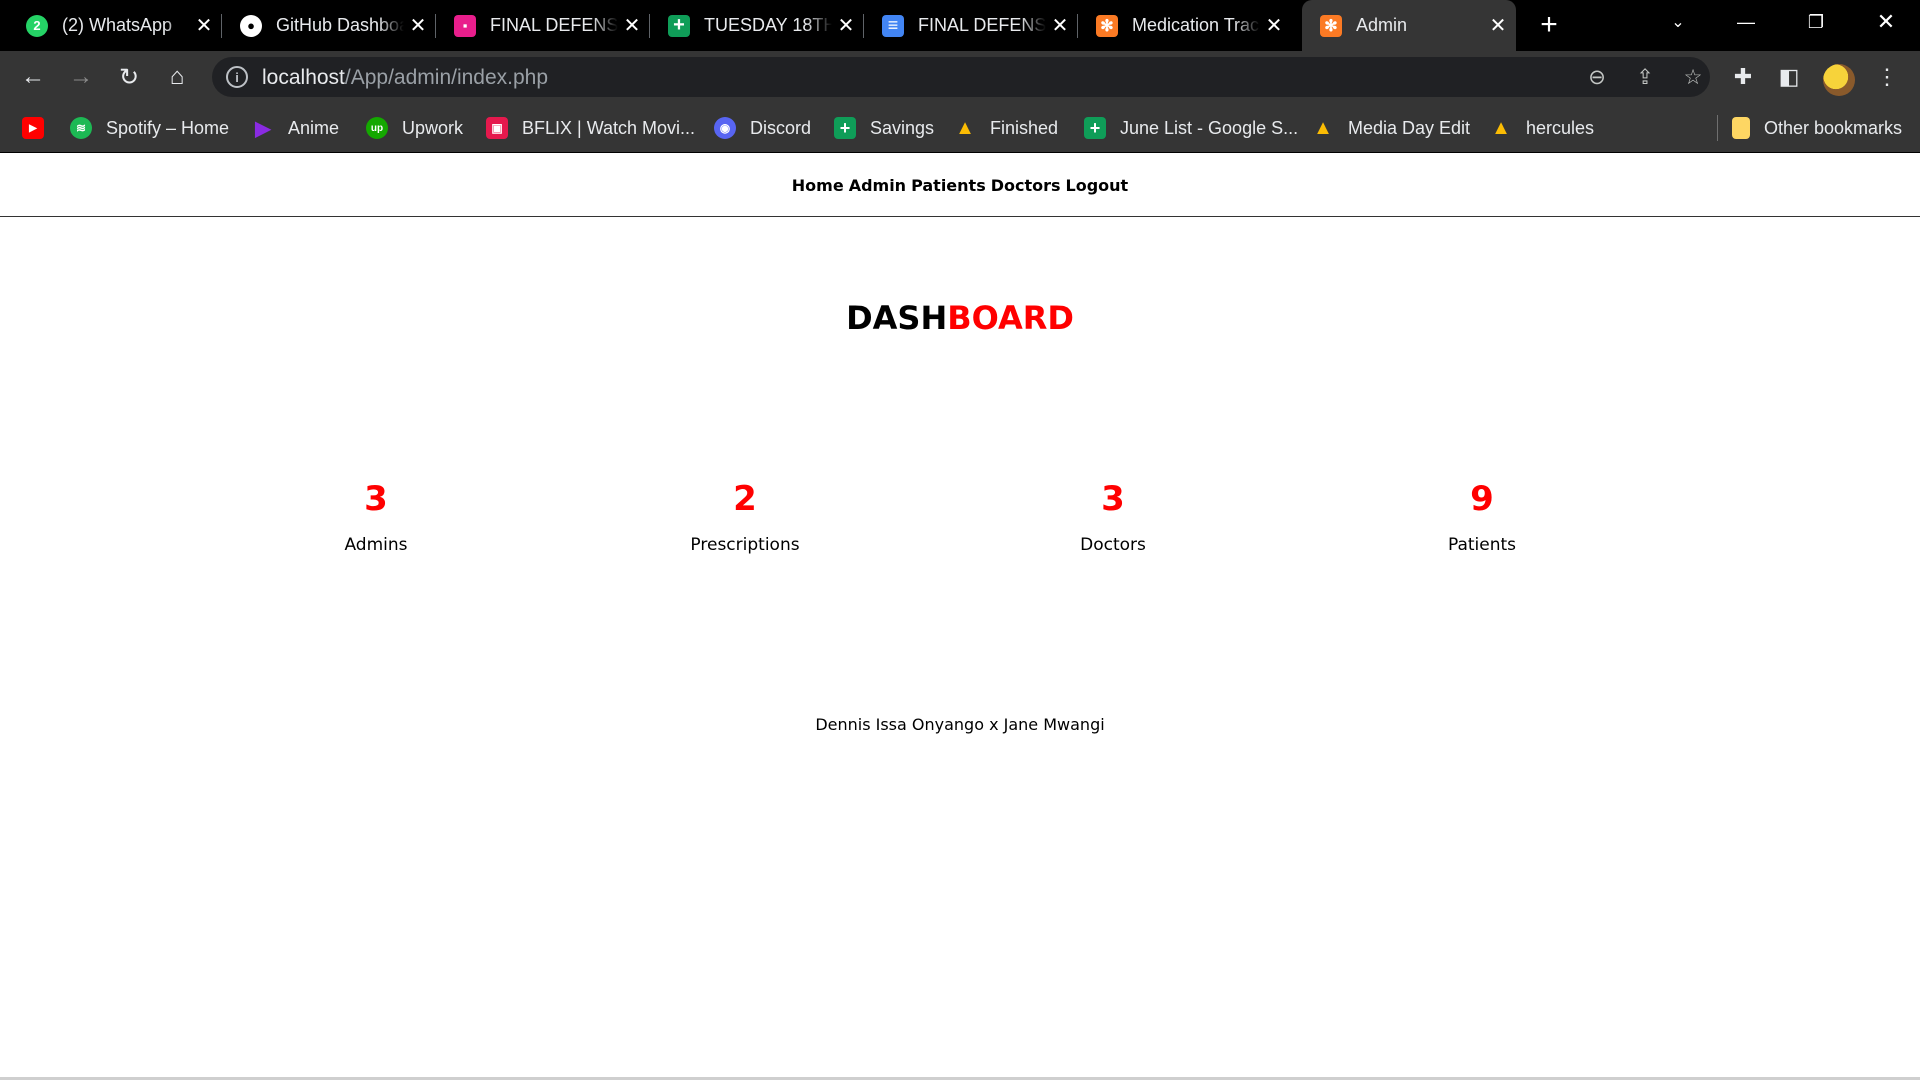 The image size is (1920, 1080). What do you see at coordinates (377, 128) in the screenshot?
I see `upwork-icon: up` at bounding box center [377, 128].